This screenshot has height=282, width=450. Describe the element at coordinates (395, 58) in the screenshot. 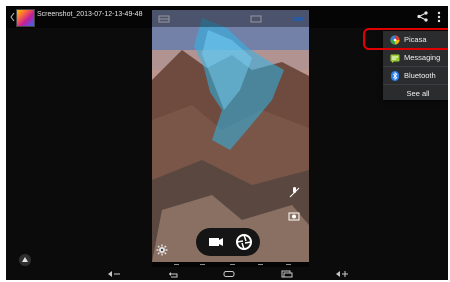

I see `messaging-icon` at that location.